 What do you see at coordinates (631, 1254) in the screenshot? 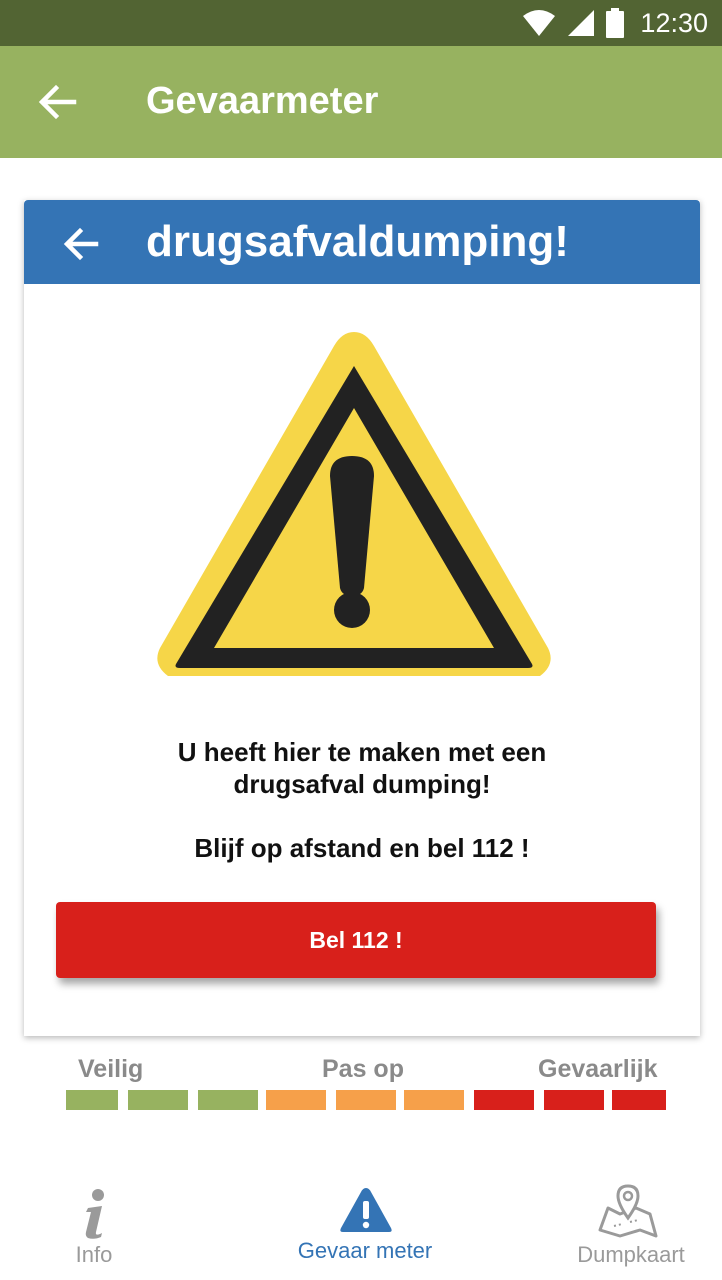
I see `nav-label-dumpkaart: Dumpkaart` at bounding box center [631, 1254].